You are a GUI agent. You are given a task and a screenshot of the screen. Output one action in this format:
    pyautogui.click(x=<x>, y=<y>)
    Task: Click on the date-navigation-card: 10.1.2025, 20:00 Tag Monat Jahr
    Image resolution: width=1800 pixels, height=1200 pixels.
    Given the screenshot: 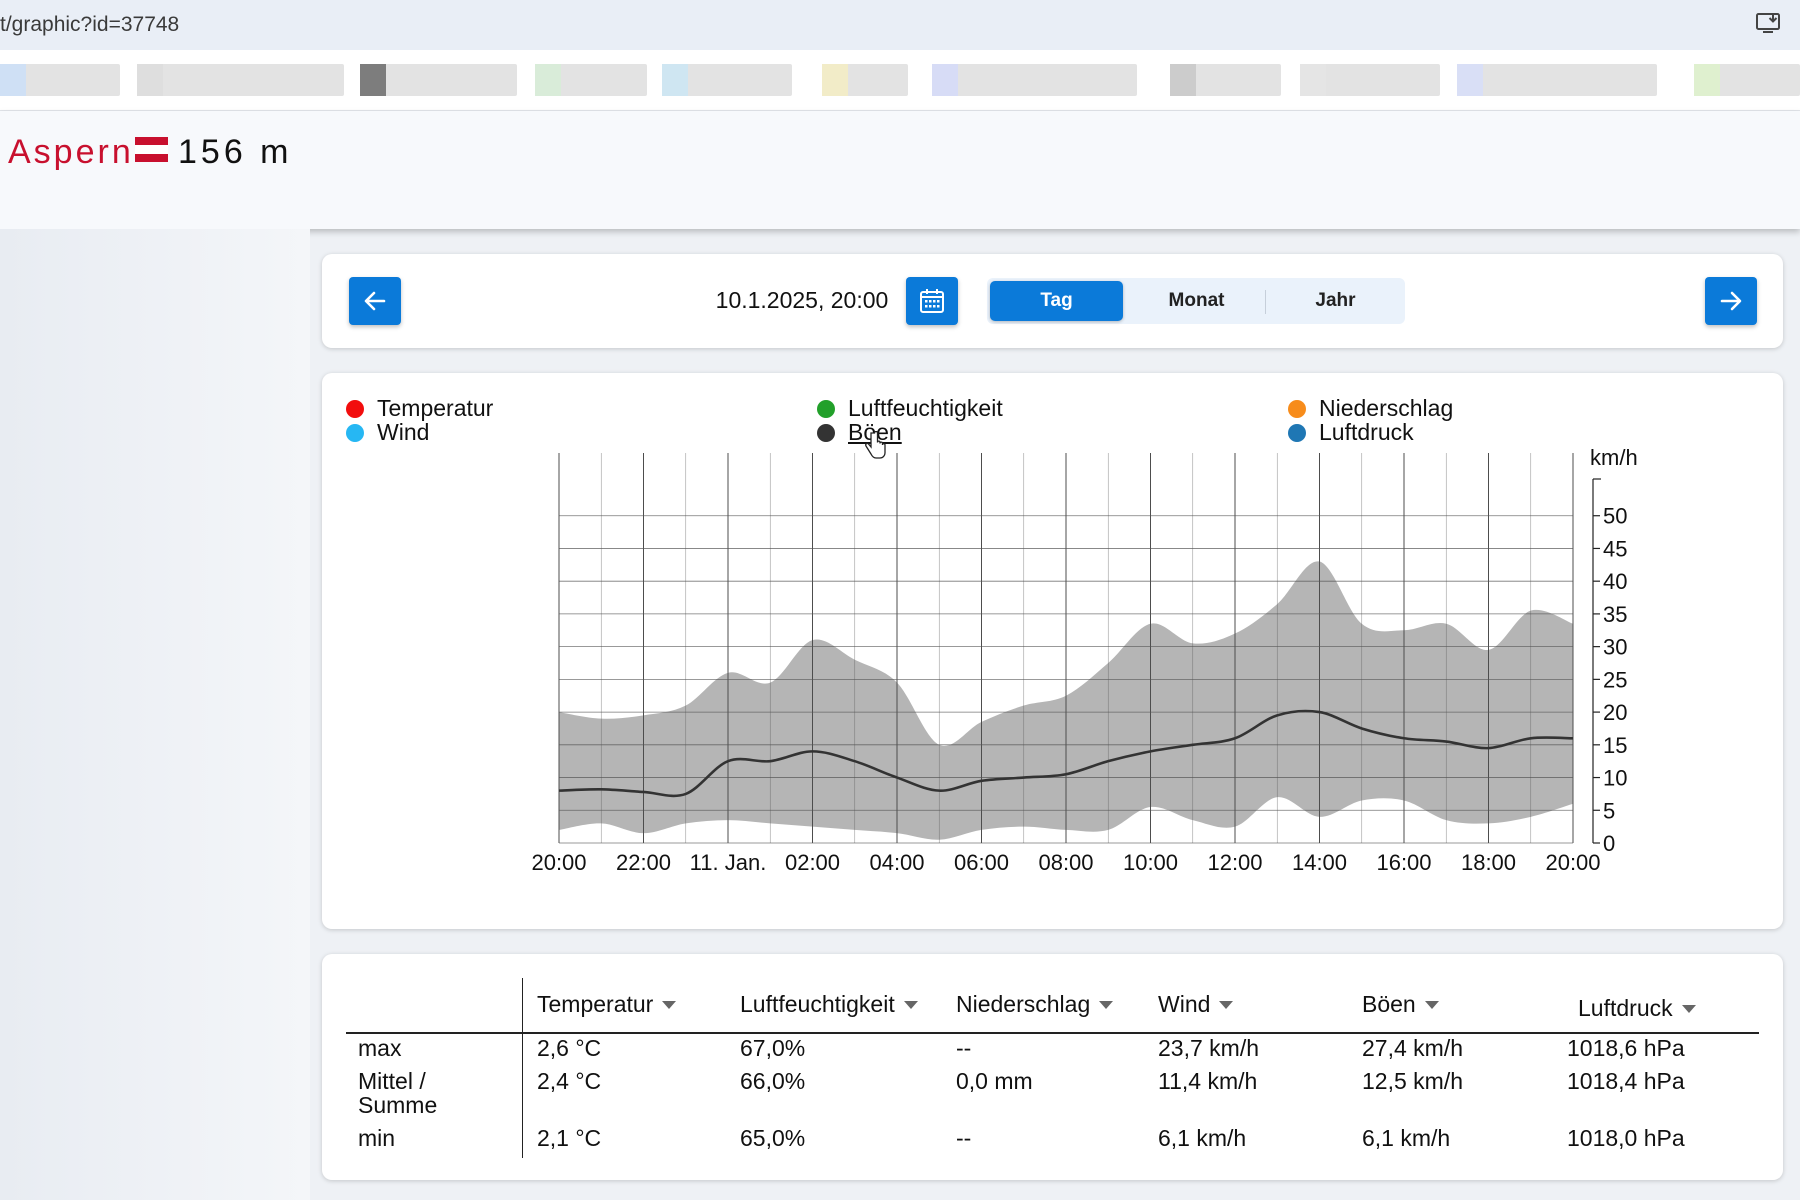 What is the action you would take?
    pyautogui.click(x=1052, y=301)
    